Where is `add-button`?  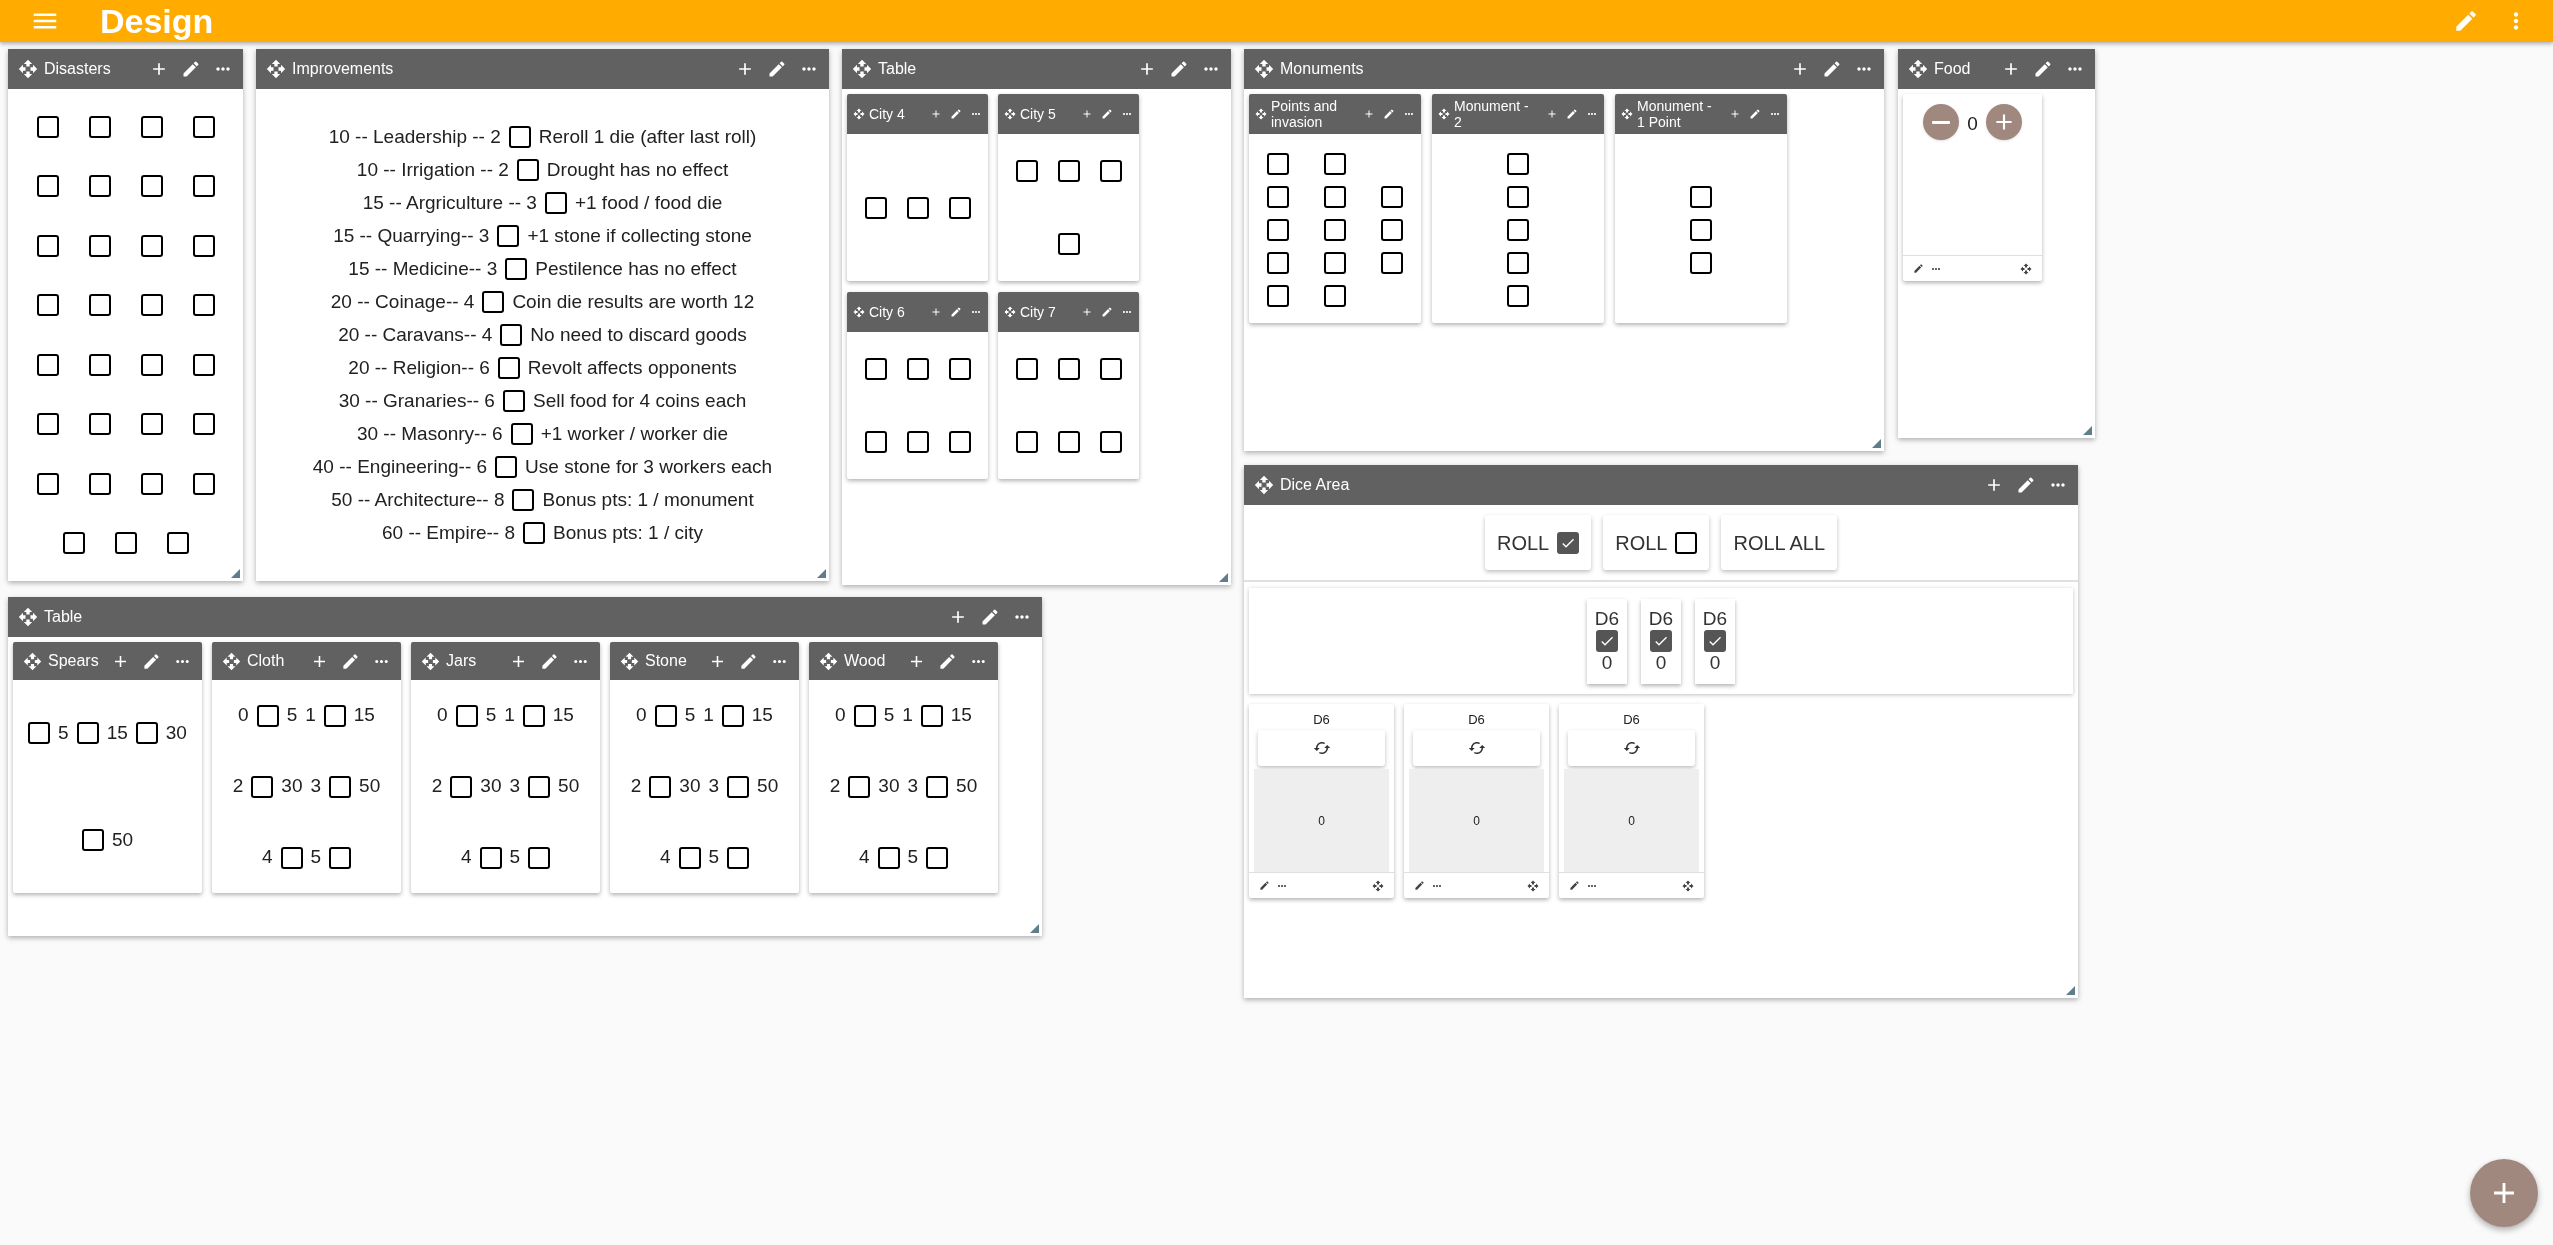
add-button is located at coordinates (2504, 1193).